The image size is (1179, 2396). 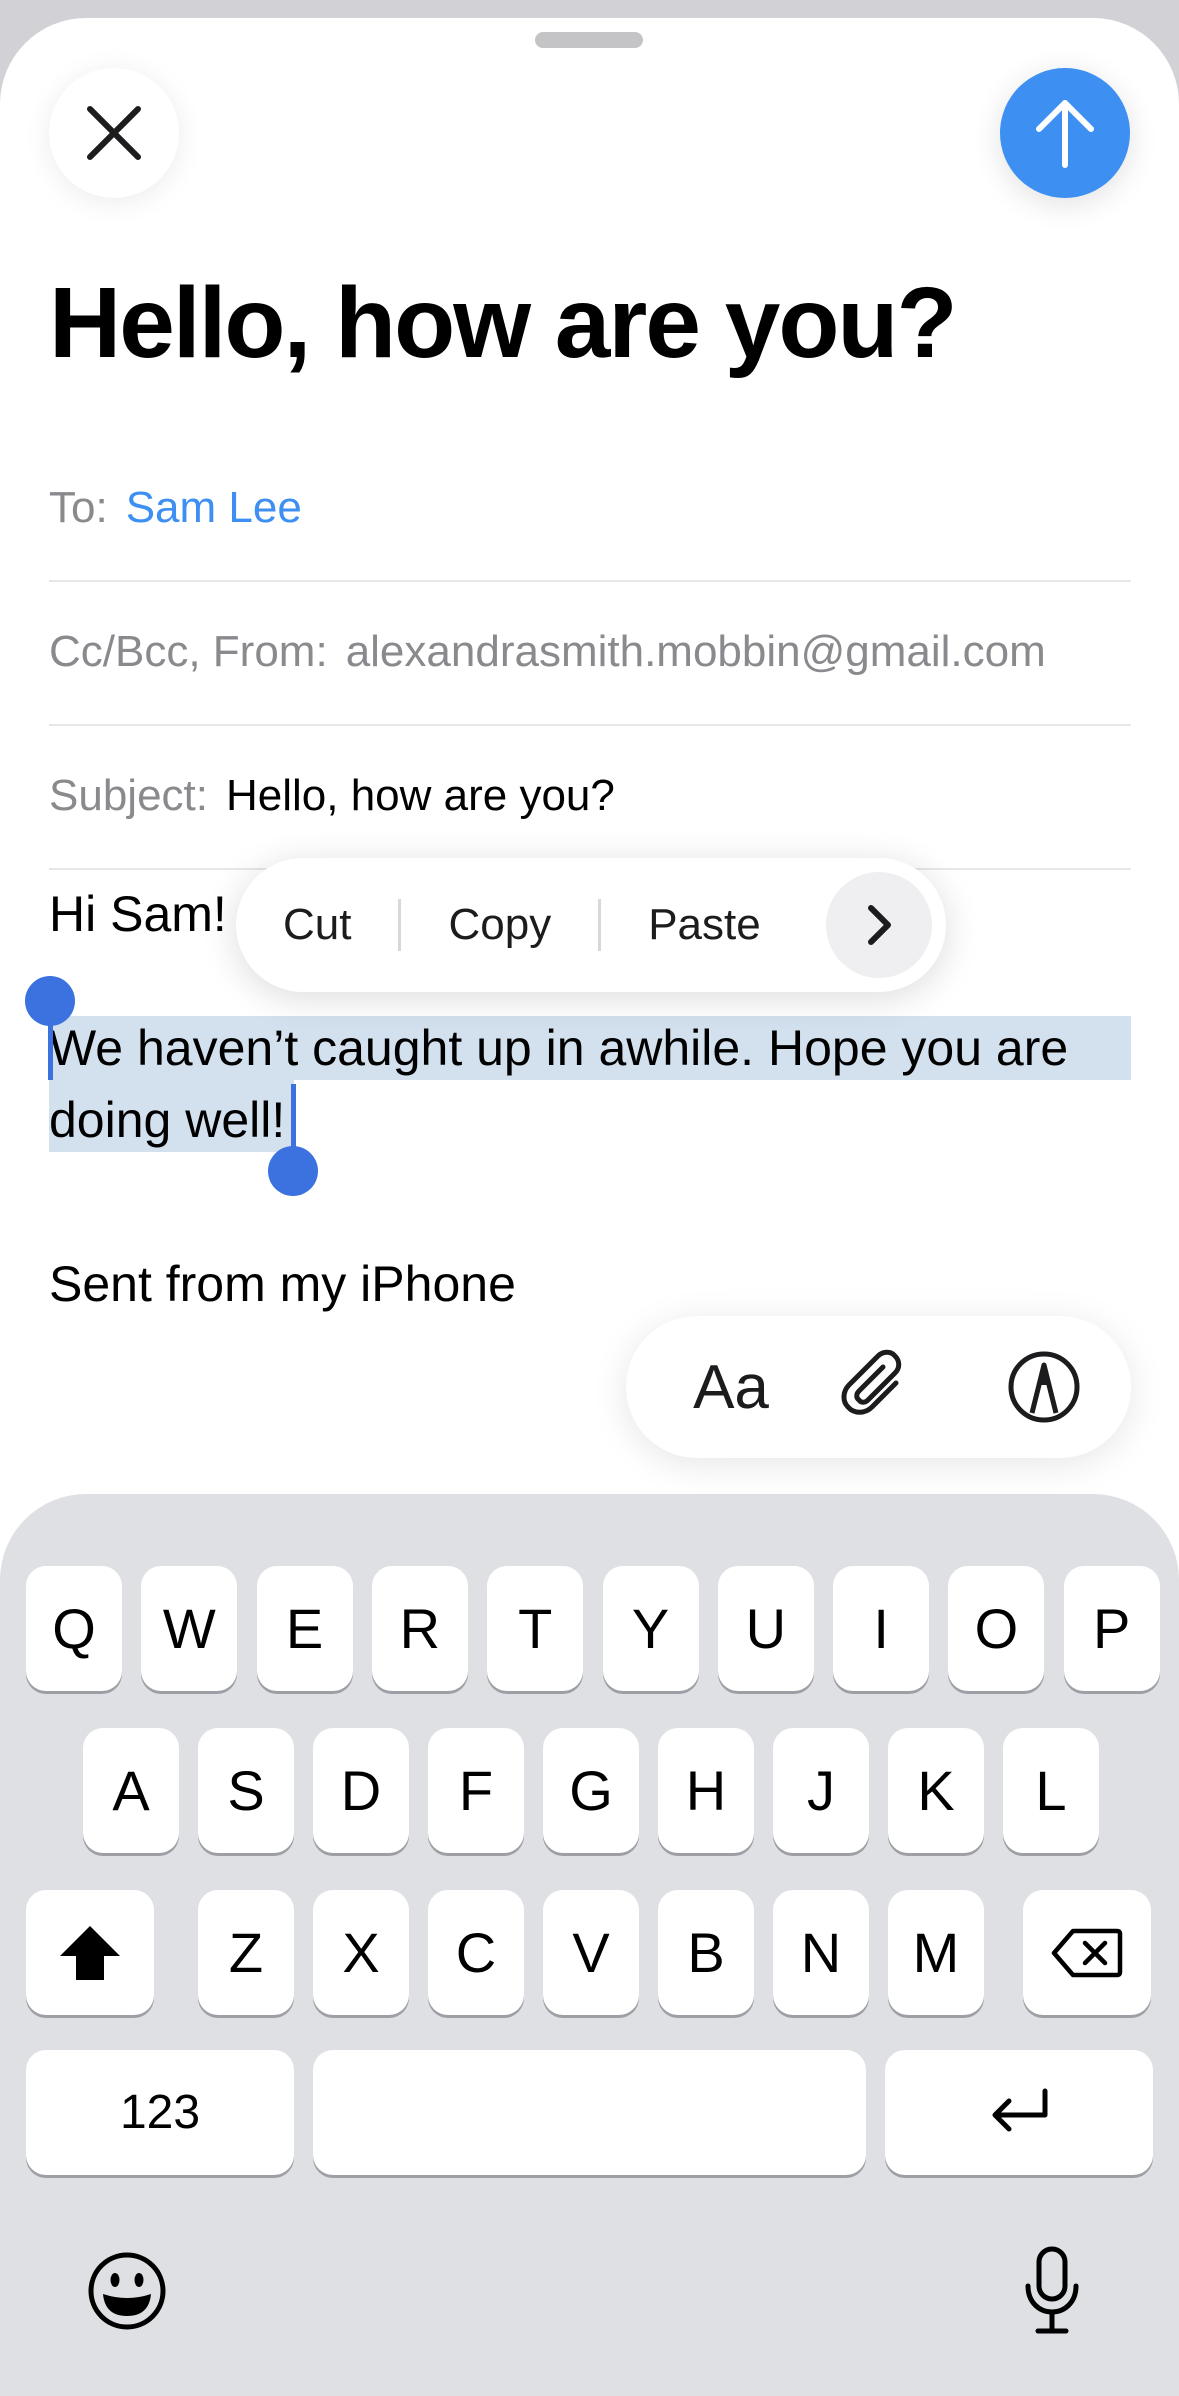 What do you see at coordinates (127, 2291) in the screenshot?
I see `emoji-icon` at bounding box center [127, 2291].